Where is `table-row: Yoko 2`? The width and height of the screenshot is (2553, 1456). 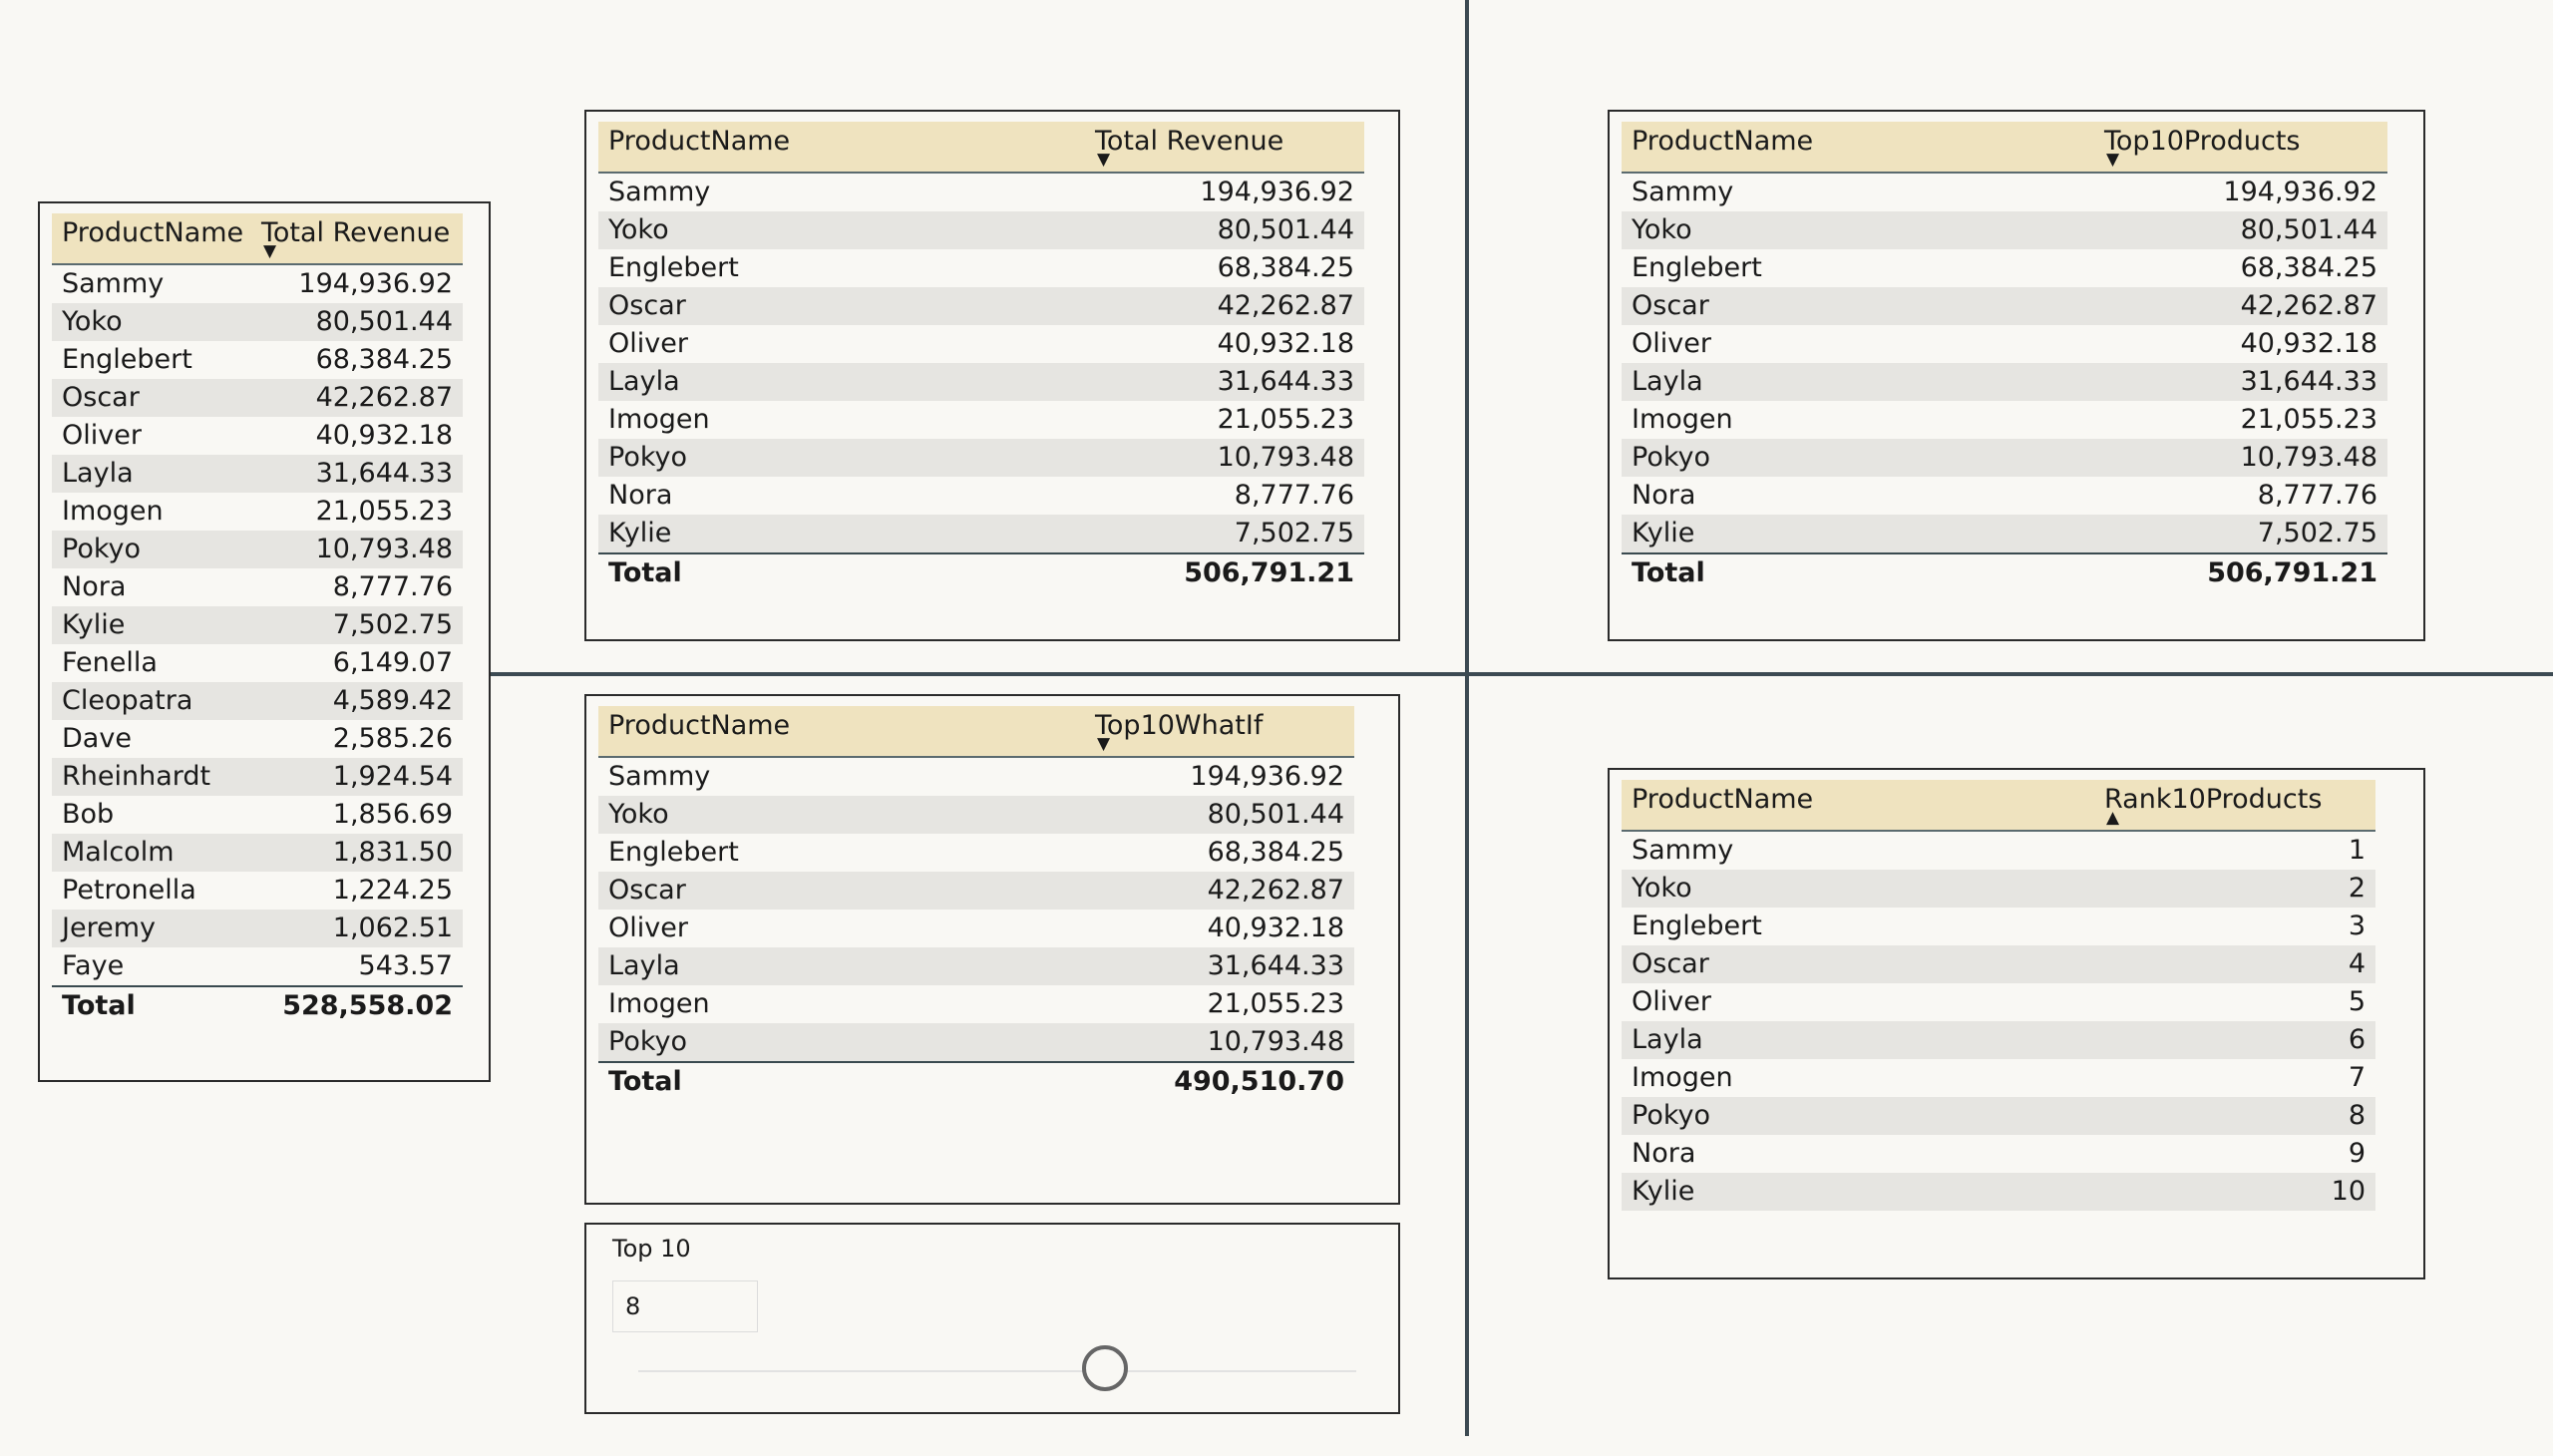 table-row: Yoko 2 is located at coordinates (1999, 889).